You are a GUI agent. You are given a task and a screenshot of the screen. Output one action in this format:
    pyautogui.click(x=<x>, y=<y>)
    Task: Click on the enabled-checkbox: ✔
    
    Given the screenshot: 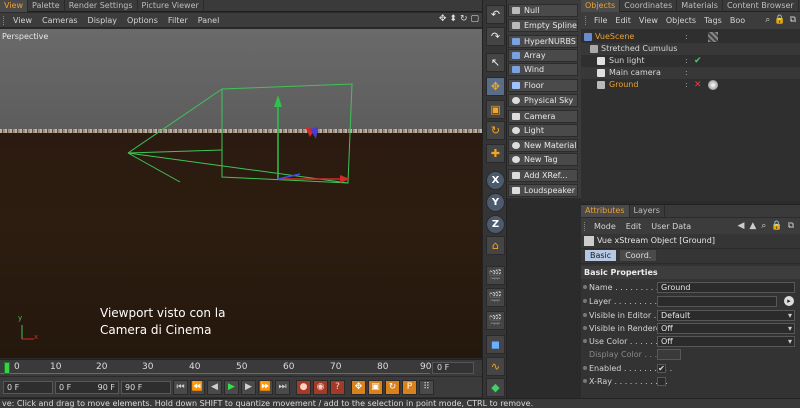 What is the action you would take?
    pyautogui.click(x=661, y=368)
    